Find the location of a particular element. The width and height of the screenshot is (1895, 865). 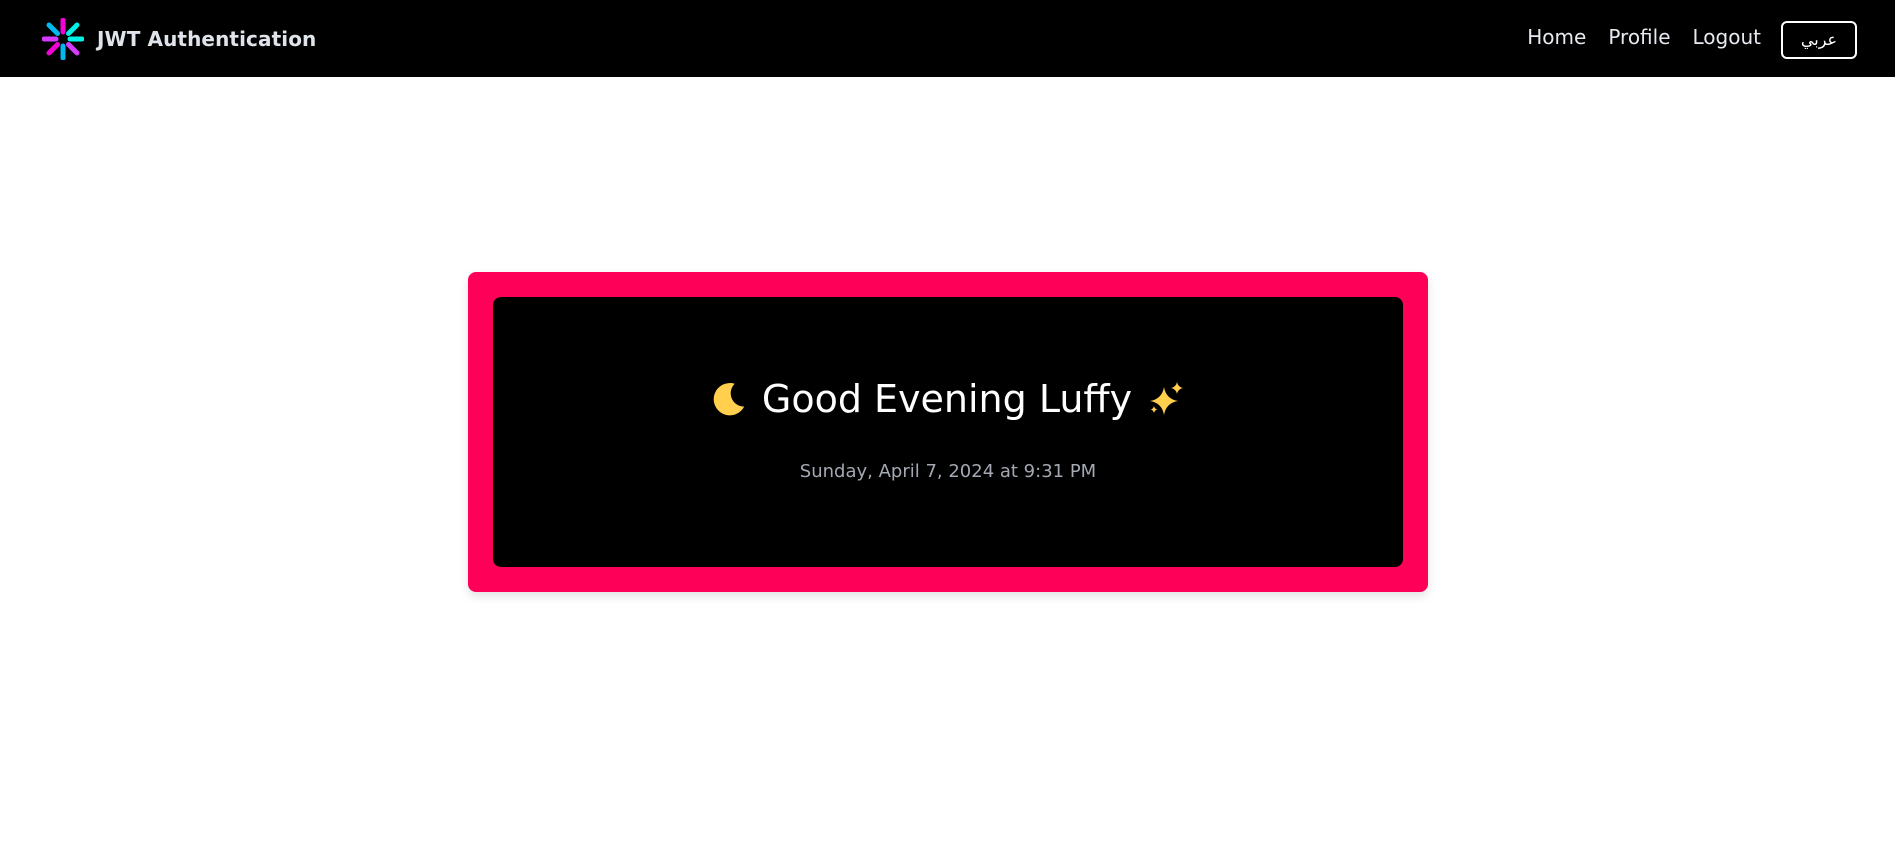

greeting-text: Good Evening Luffy is located at coordinates (947, 398).